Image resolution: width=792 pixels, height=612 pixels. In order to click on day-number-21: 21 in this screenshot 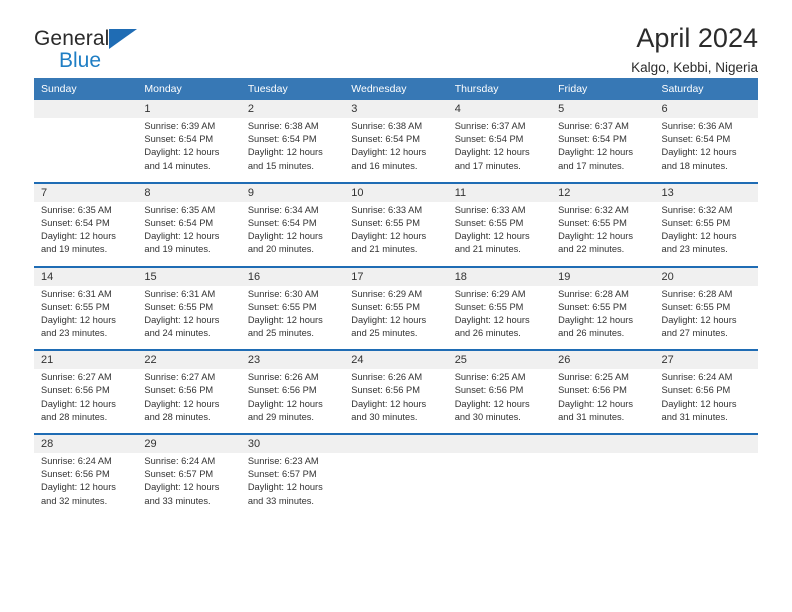, I will do `click(86, 360)`.